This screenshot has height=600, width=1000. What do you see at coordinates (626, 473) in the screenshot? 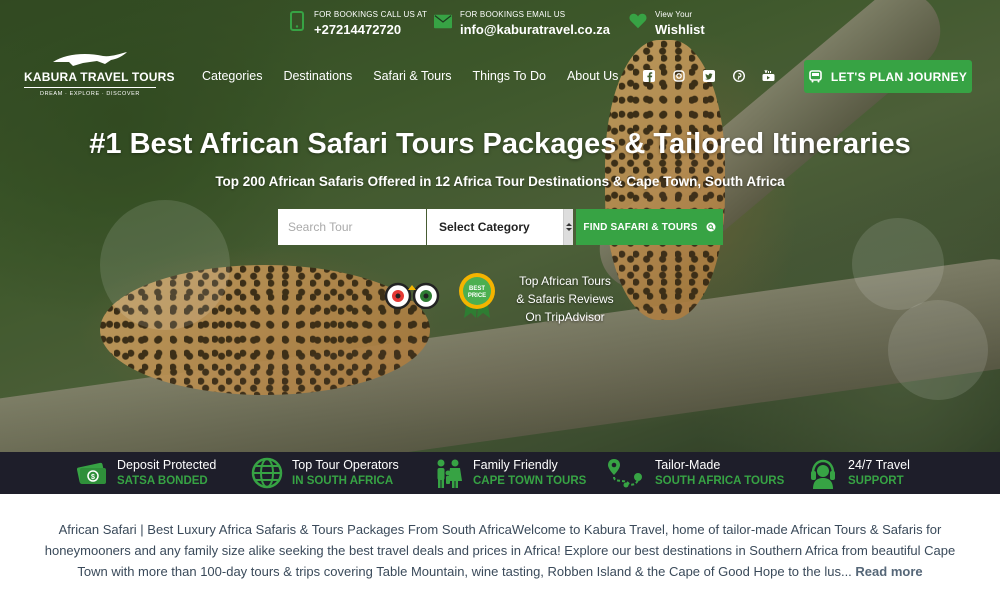
I see `route-icon` at bounding box center [626, 473].